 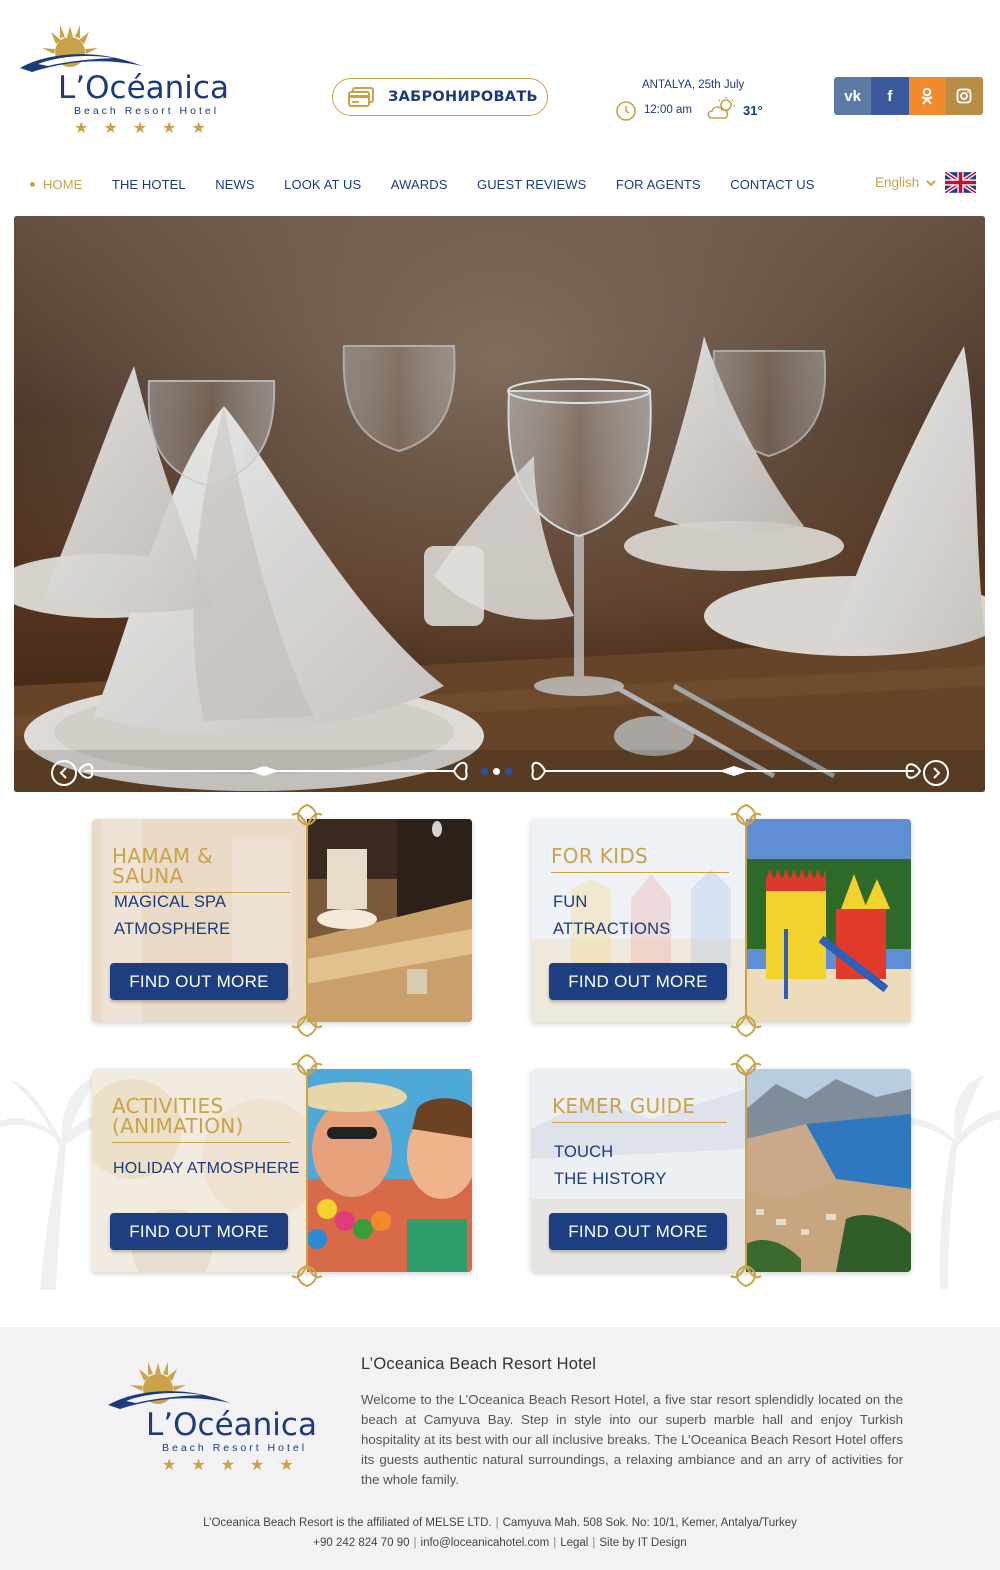 I want to click on card-subtitle-line: ATMOSPHERE, so click(x=172, y=929).